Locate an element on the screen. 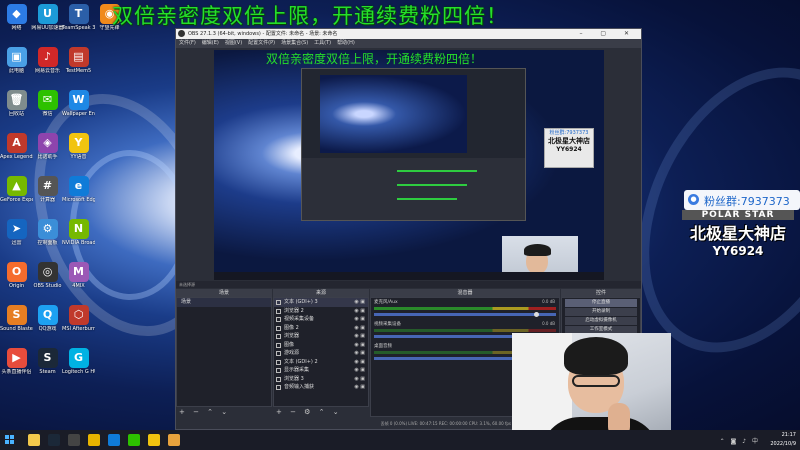 The width and height of the screenshot is (800, 450). yy-icon is located at coordinates (154, 440).